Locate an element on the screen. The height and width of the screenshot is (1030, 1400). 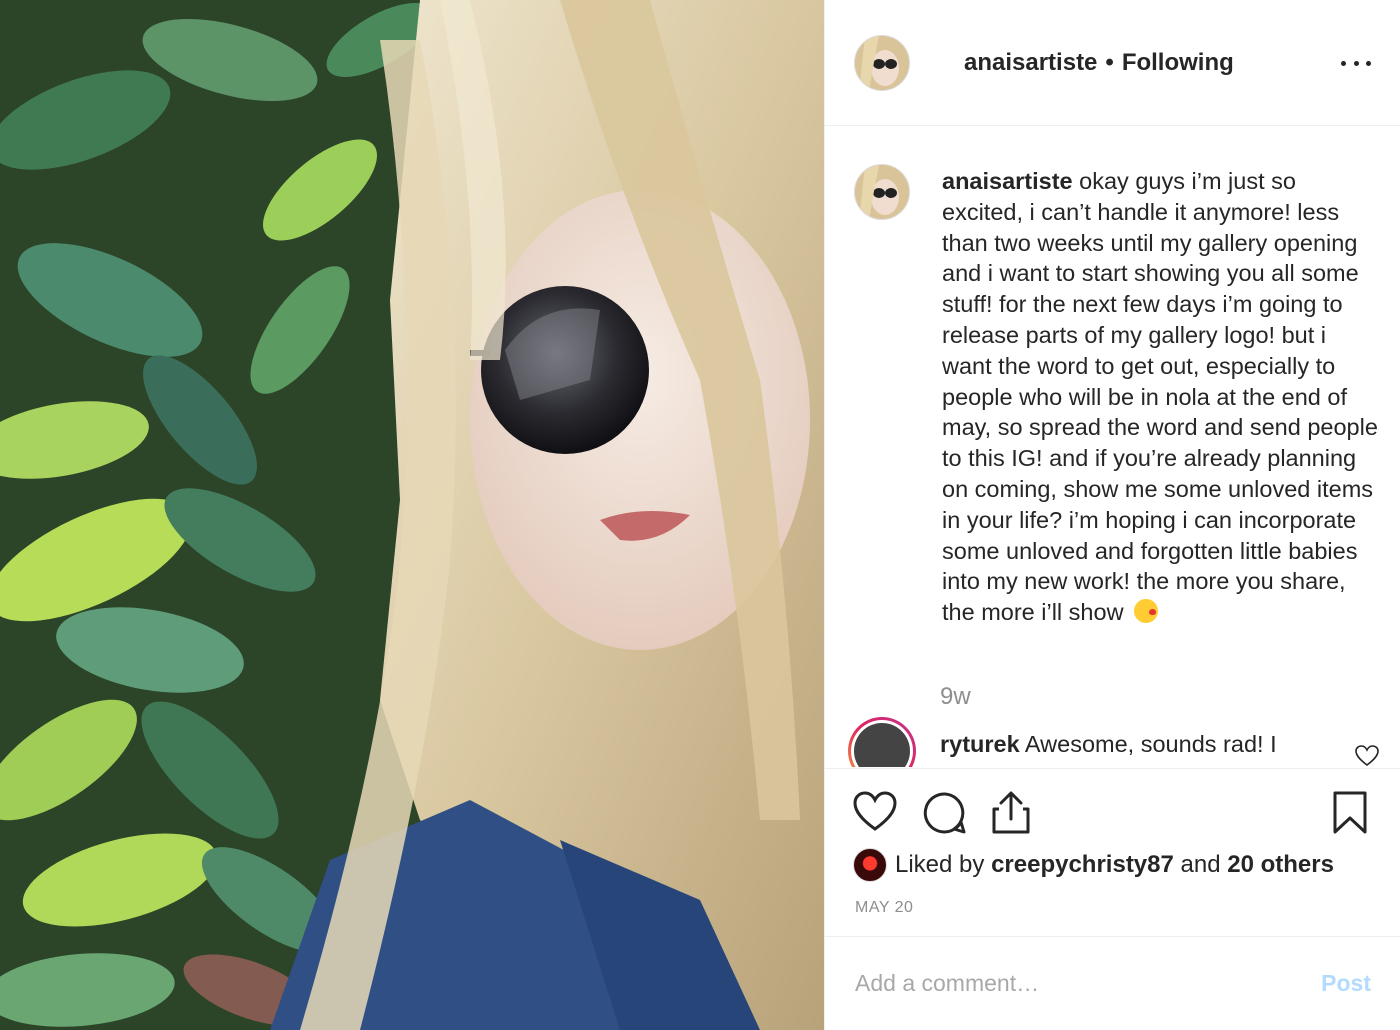
post-header: anaisartiste • Following is located at coordinates (1112, 63).